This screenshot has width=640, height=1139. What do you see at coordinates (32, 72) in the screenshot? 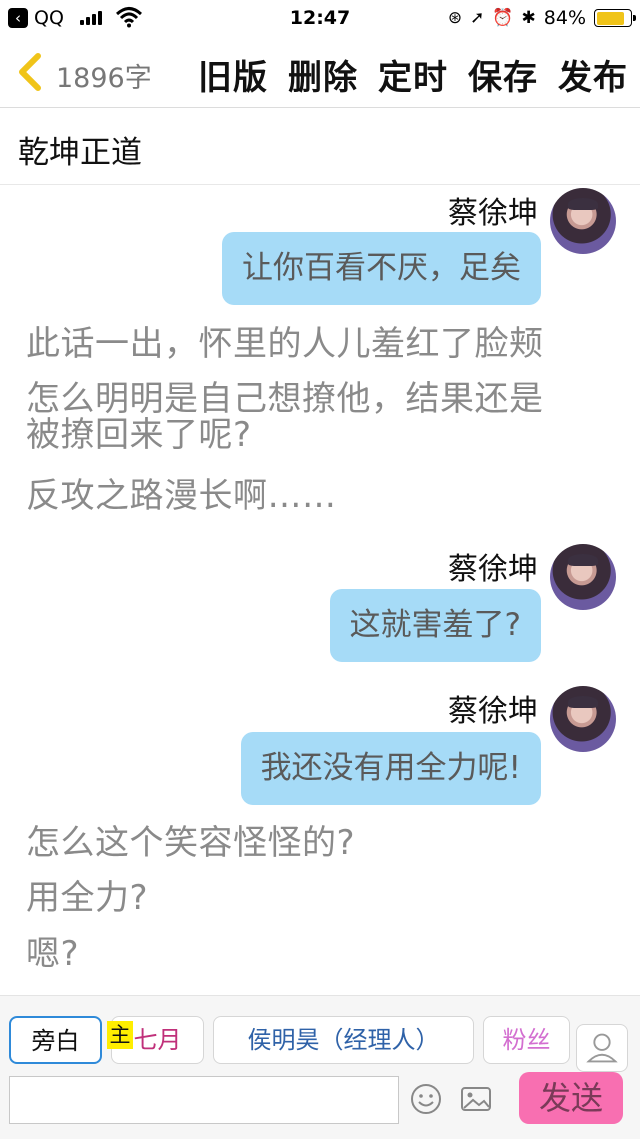
I see `back-icon` at bounding box center [32, 72].